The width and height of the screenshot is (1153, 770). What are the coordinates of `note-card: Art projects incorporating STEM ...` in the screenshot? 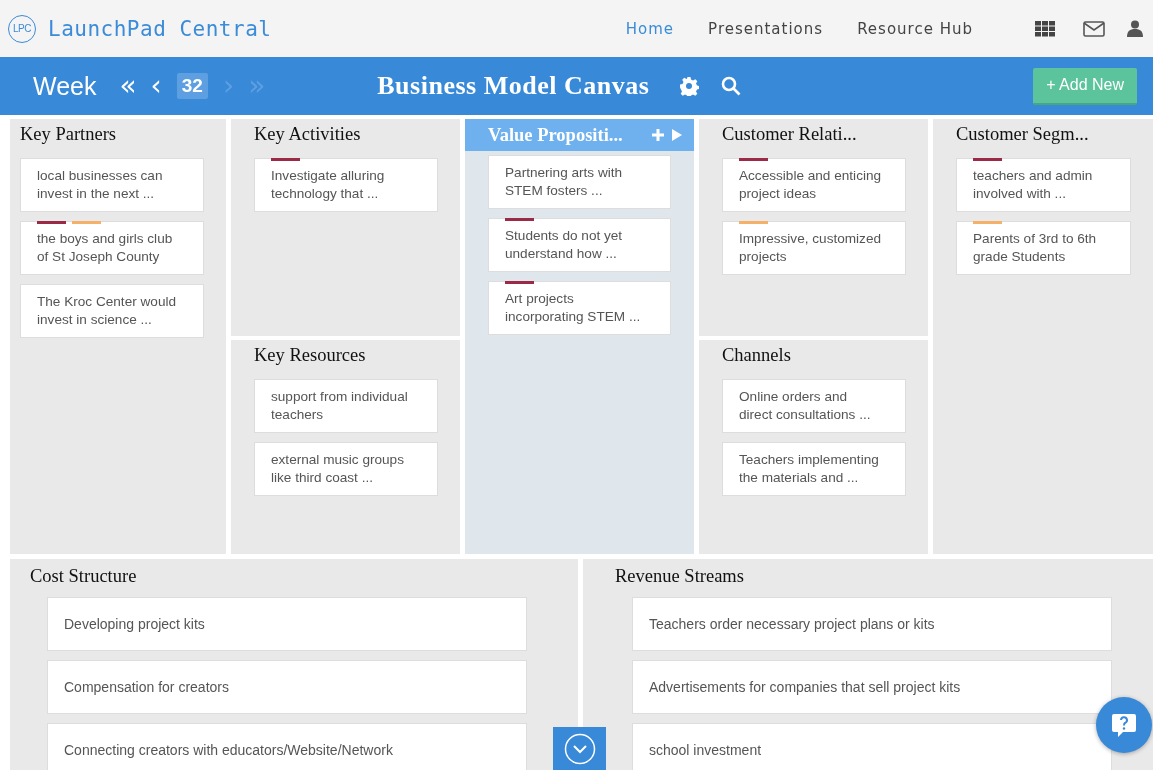 It's located at (579, 308).